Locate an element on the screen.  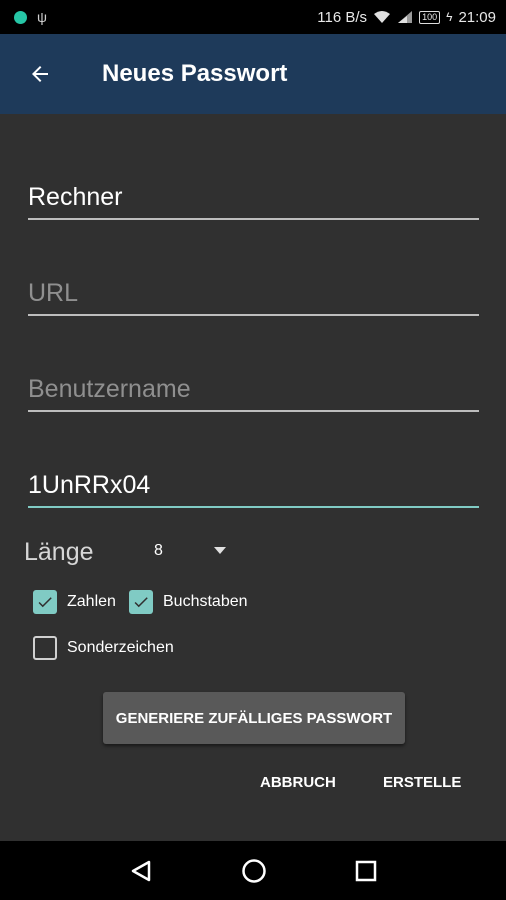
back-button is located at coordinates (40, 74).